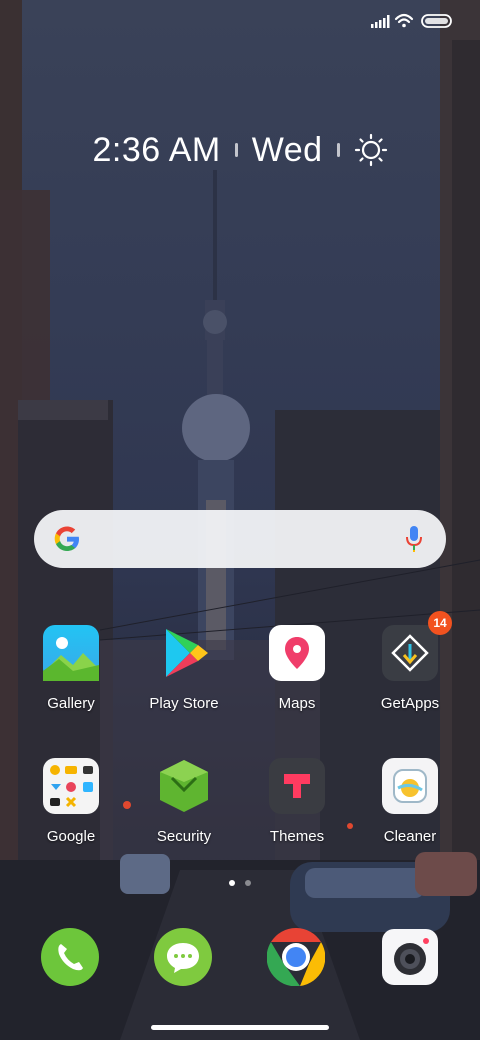 The width and height of the screenshot is (480, 1040). What do you see at coordinates (71, 786) in the screenshot?
I see `google-folder-icon` at bounding box center [71, 786].